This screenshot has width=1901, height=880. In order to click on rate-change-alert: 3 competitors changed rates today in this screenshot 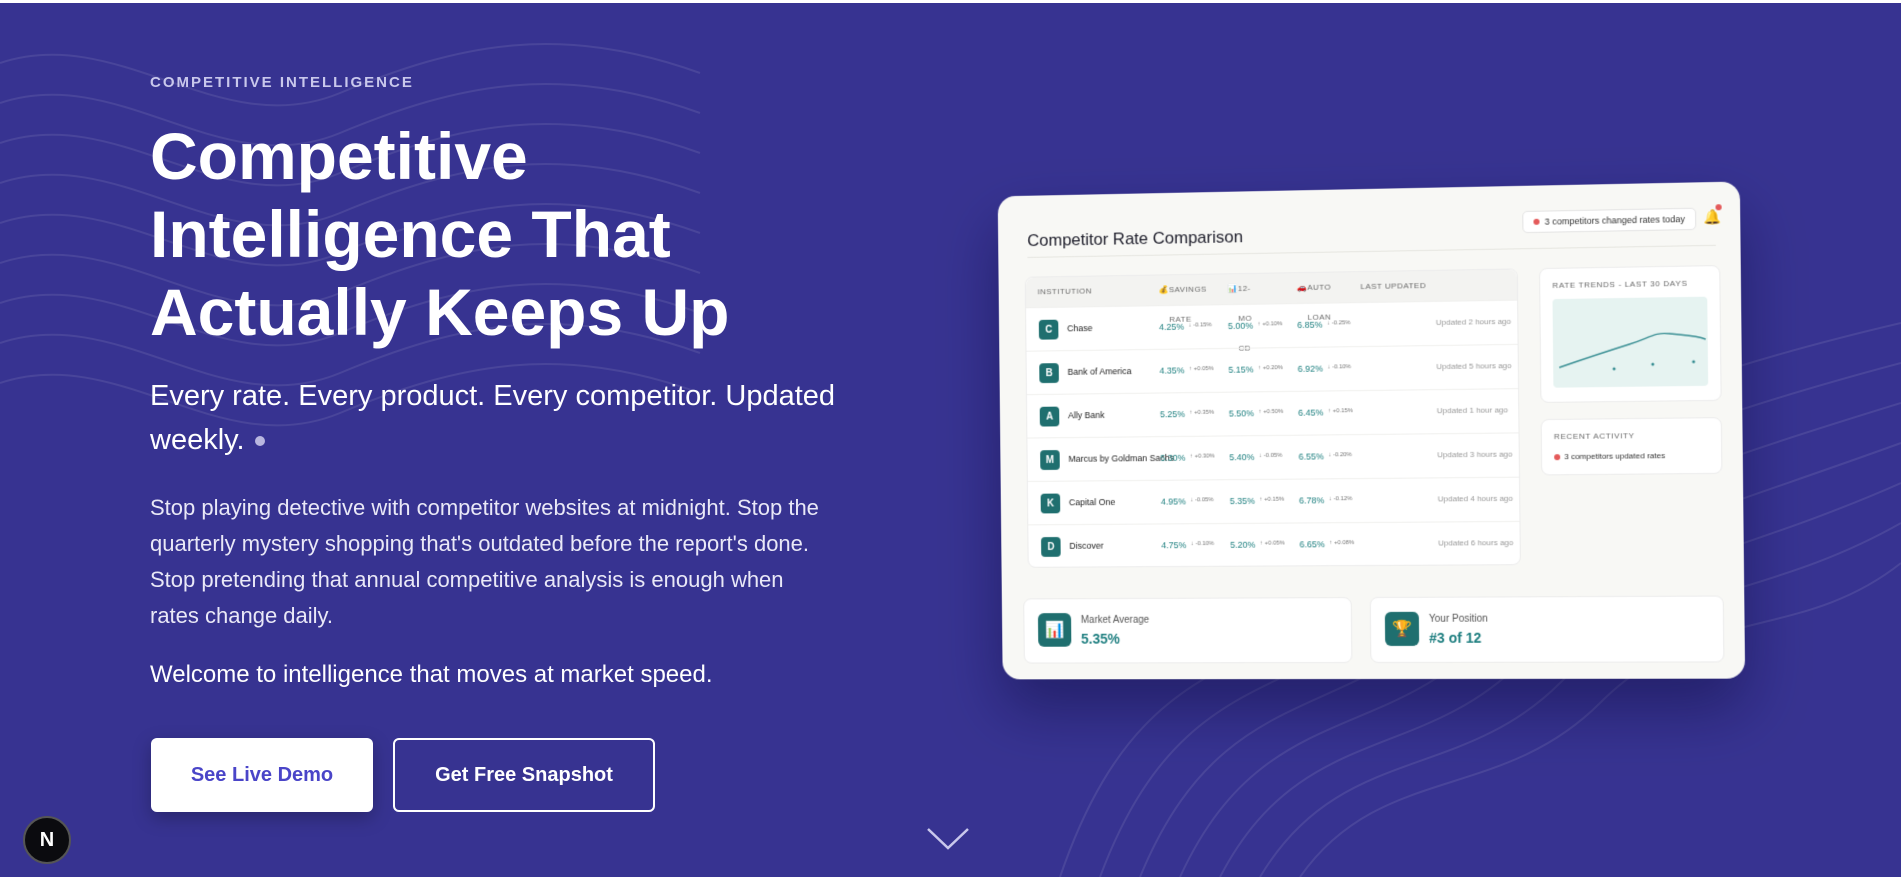, I will do `click(1609, 220)`.